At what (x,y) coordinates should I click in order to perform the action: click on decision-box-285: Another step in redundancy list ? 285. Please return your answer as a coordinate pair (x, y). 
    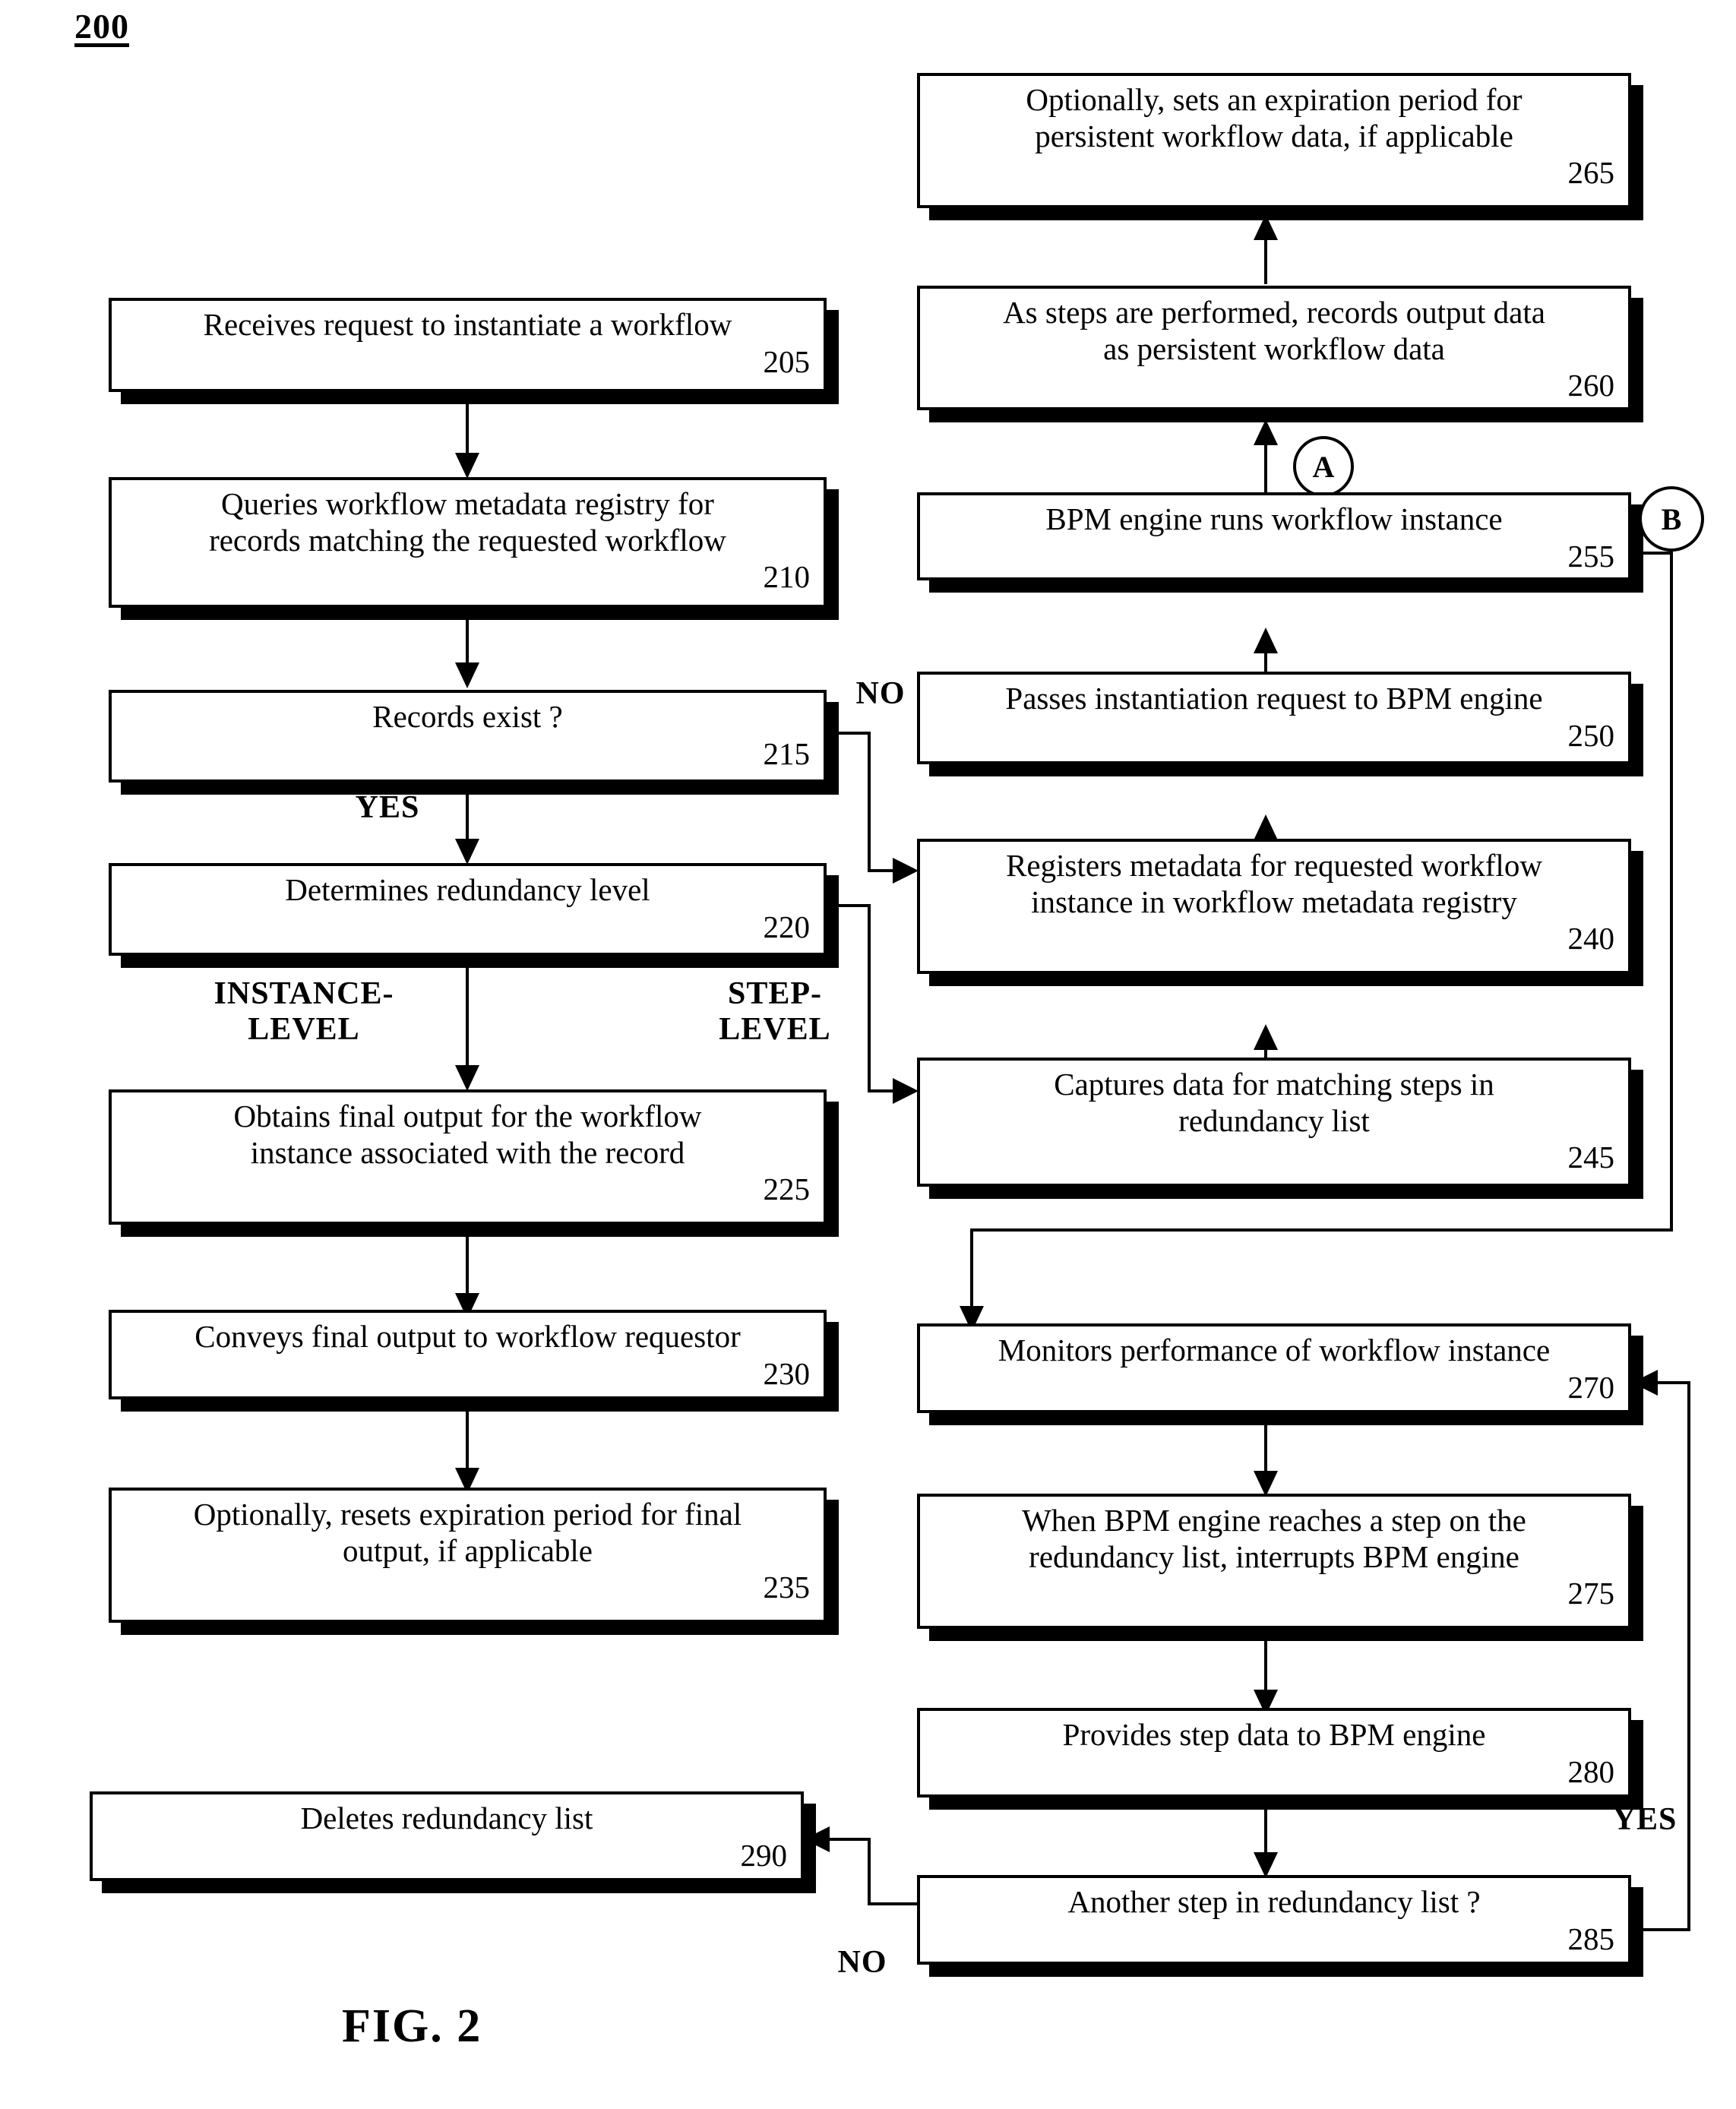
    Looking at the image, I should click on (1274, 1920).